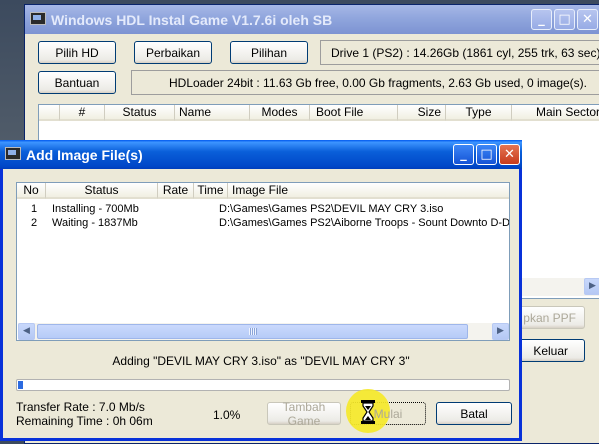 The image size is (599, 444). Describe the element at coordinates (31, 191) in the screenshot. I see `column-header-no: No` at that location.